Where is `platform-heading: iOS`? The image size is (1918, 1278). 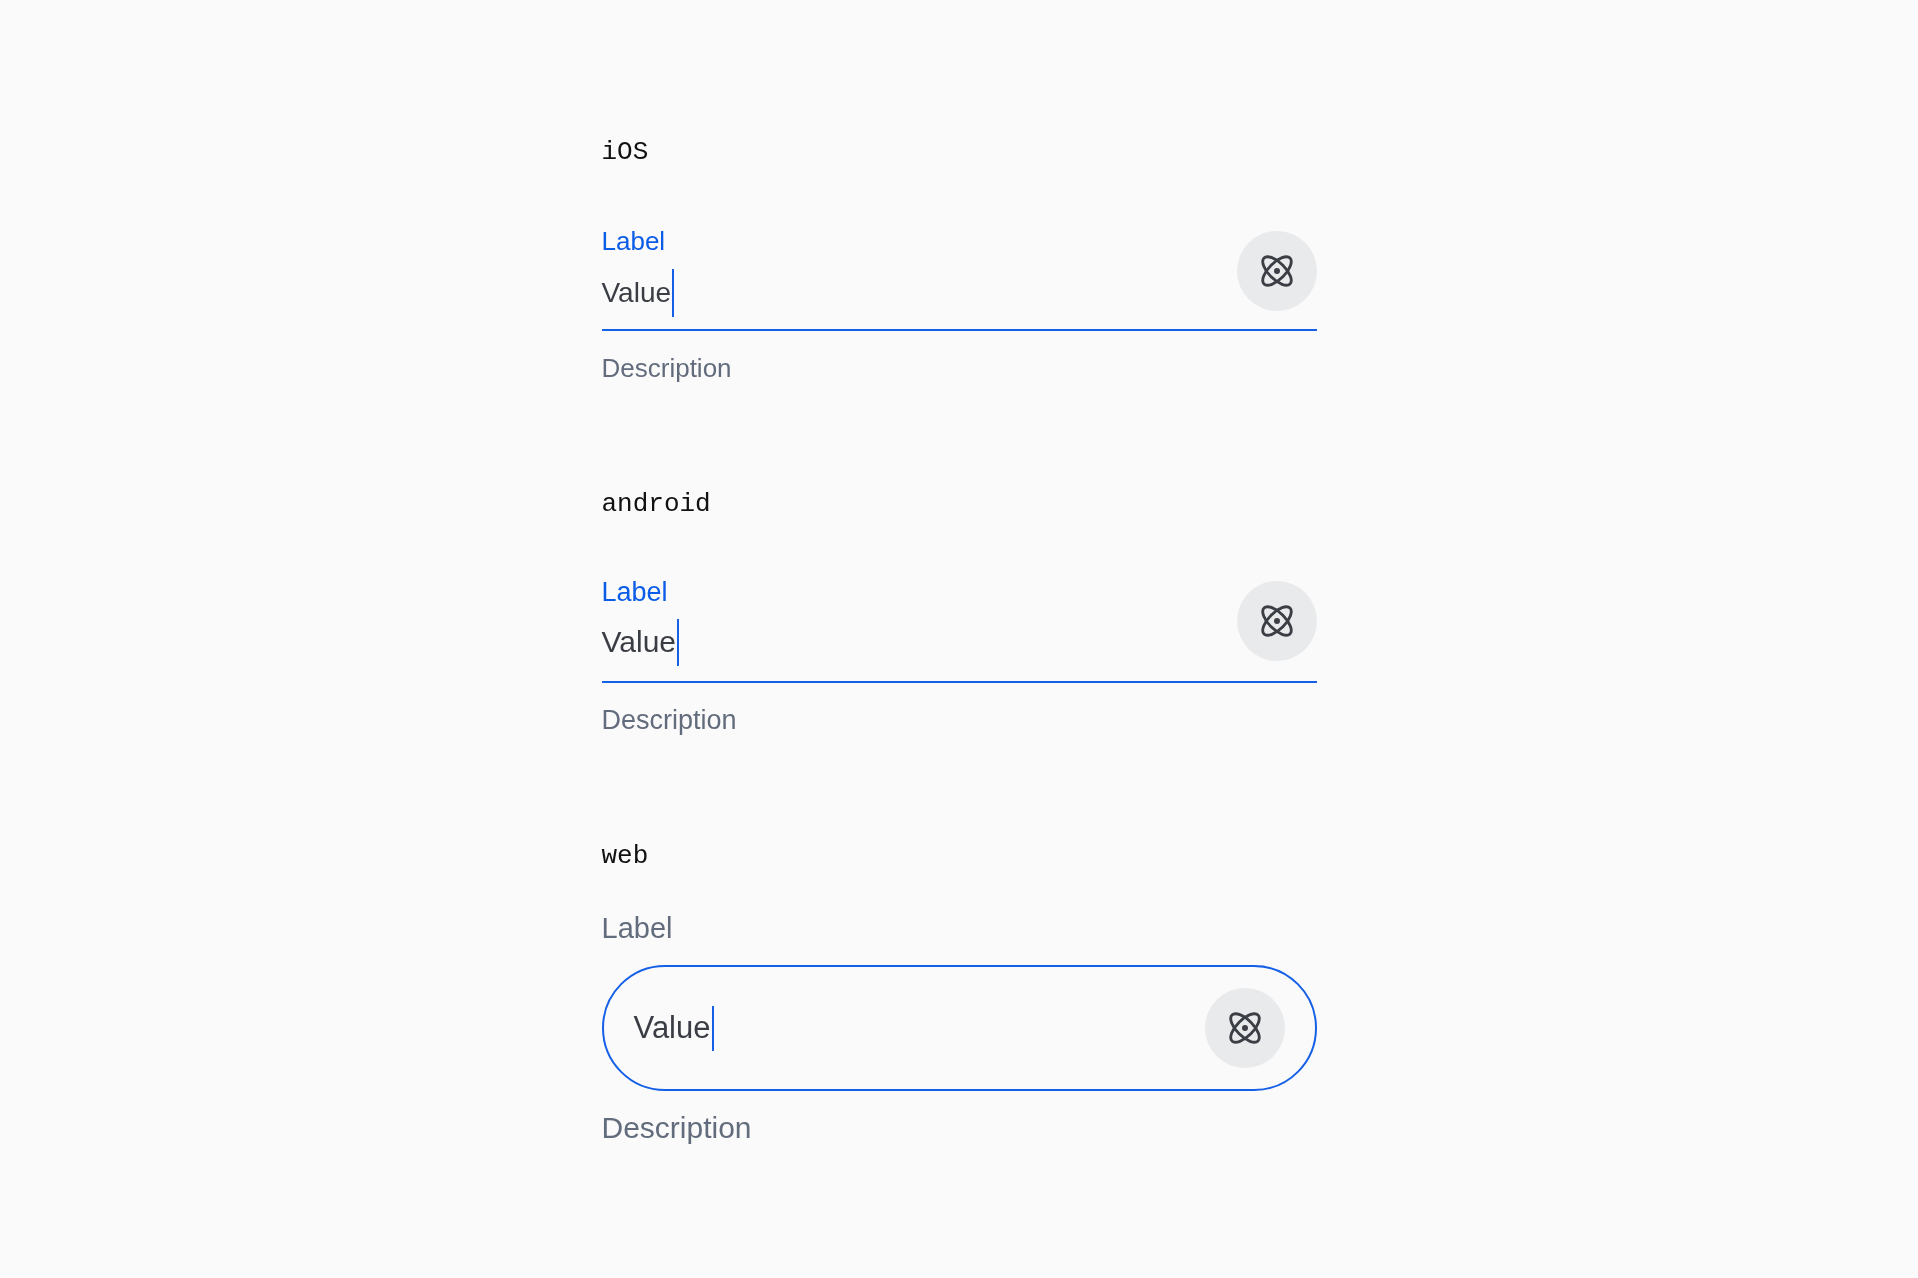
platform-heading: iOS is located at coordinates (625, 152).